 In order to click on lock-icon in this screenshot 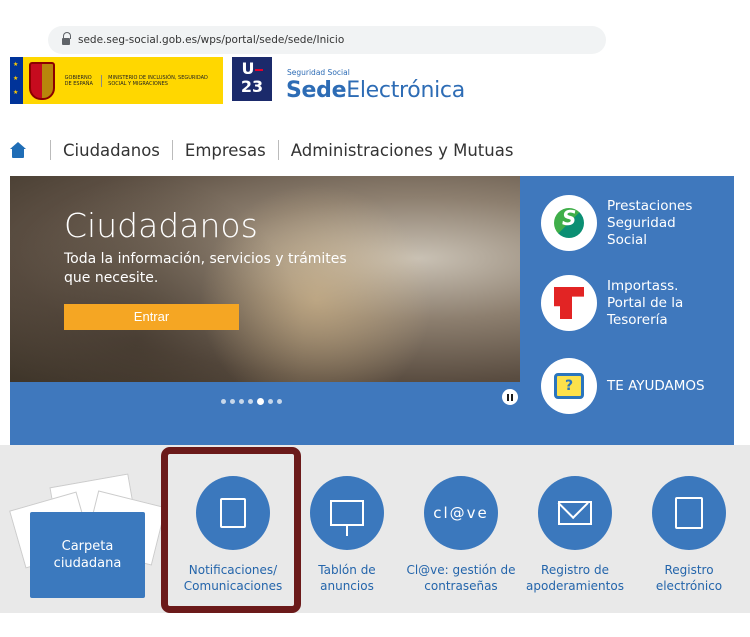, I will do `click(66, 38)`.